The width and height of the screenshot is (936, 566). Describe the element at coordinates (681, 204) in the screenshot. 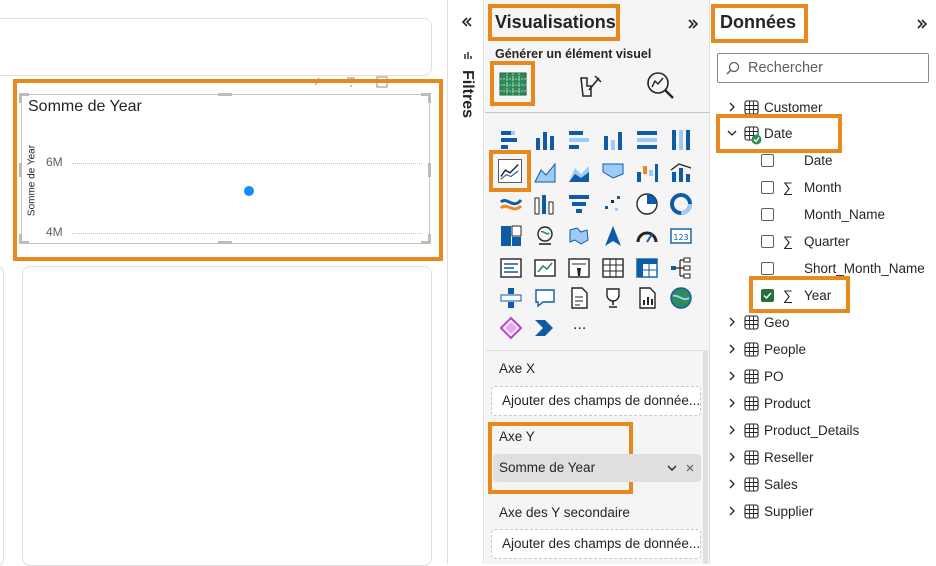

I see `donut-icon` at that location.